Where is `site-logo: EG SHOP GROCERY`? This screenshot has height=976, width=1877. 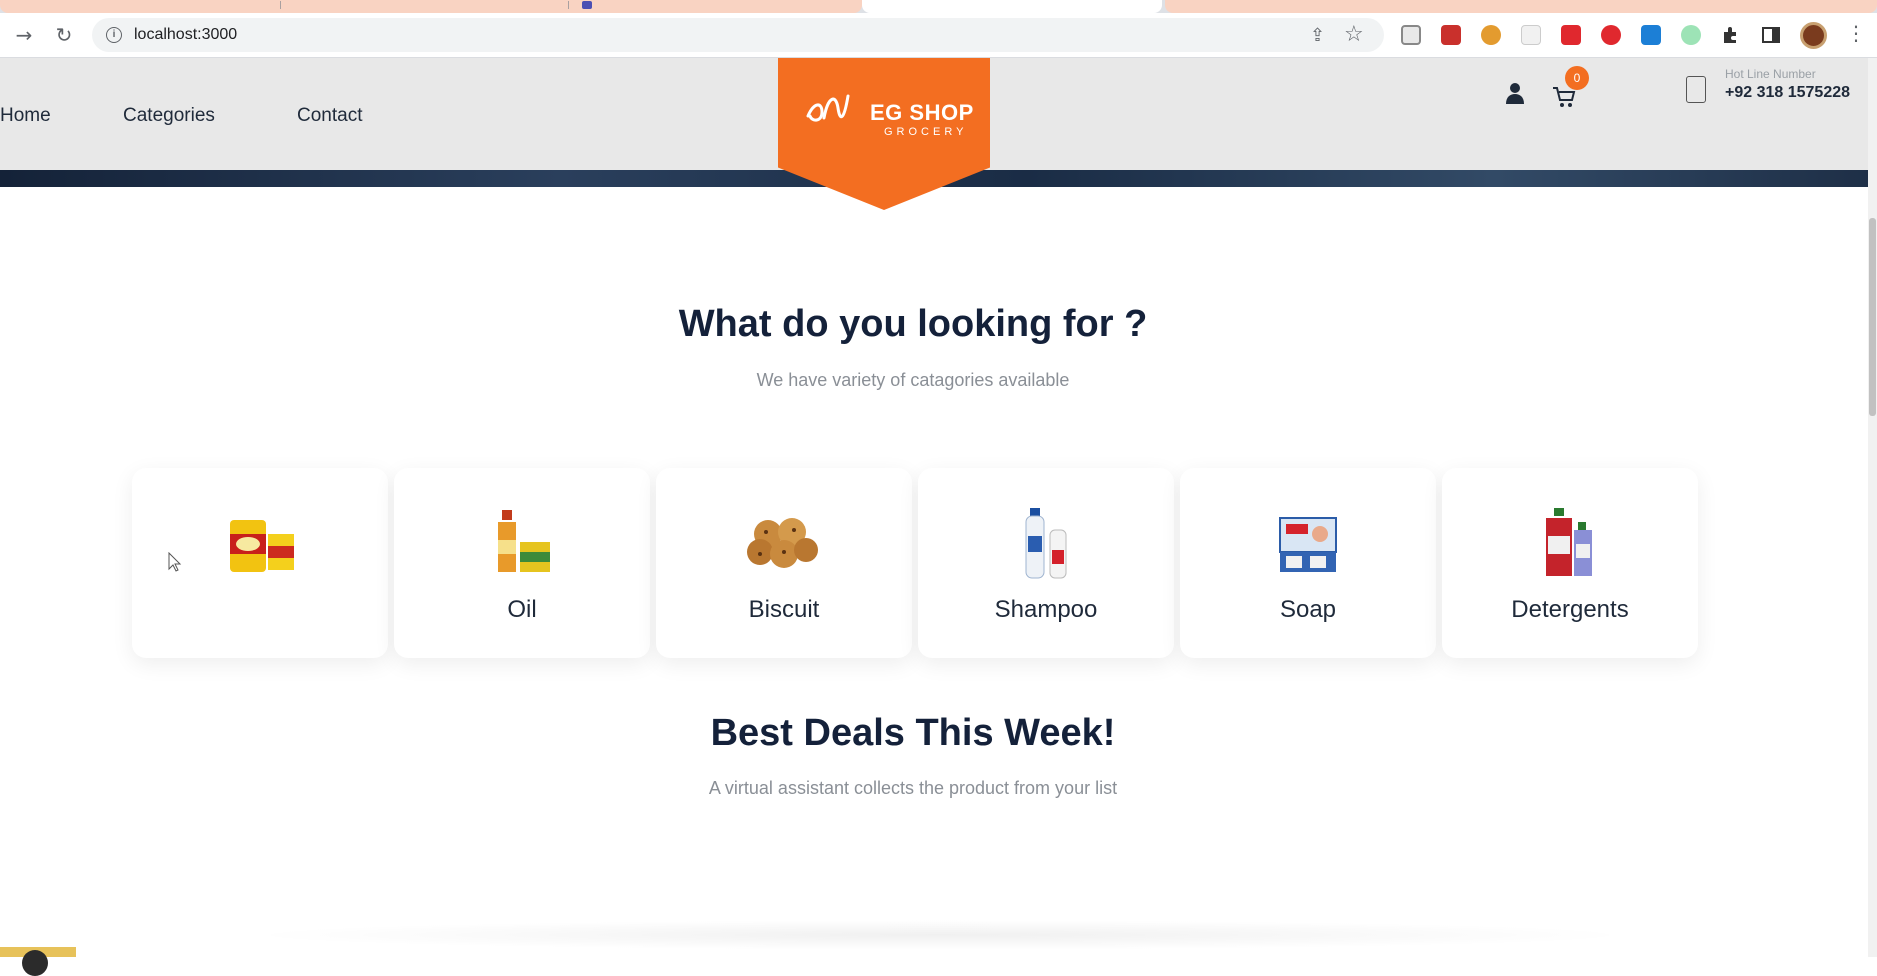
site-logo: EG SHOP GROCERY is located at coordinates (884, 134).